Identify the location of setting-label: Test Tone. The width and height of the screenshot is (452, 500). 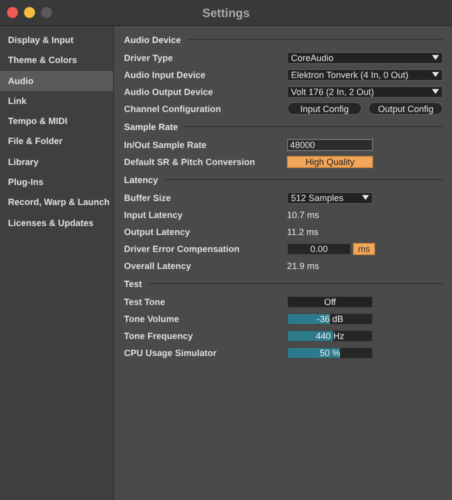
(145, 301).